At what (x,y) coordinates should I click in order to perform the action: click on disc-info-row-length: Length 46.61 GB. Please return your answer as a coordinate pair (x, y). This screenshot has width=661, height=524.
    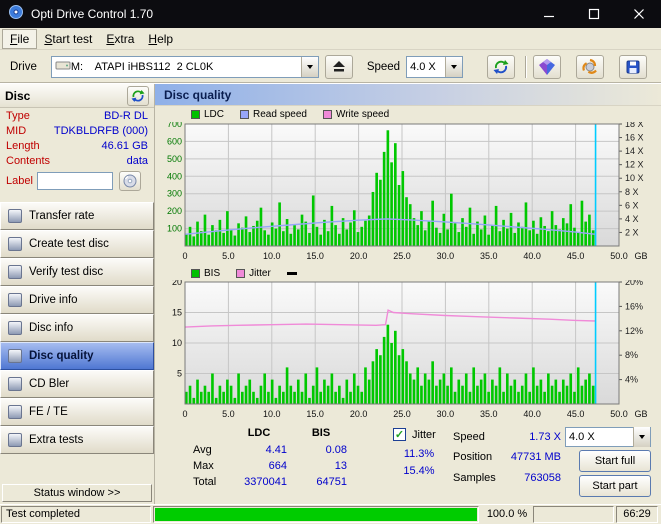
    Looking at the image, I should click on (77, 145).